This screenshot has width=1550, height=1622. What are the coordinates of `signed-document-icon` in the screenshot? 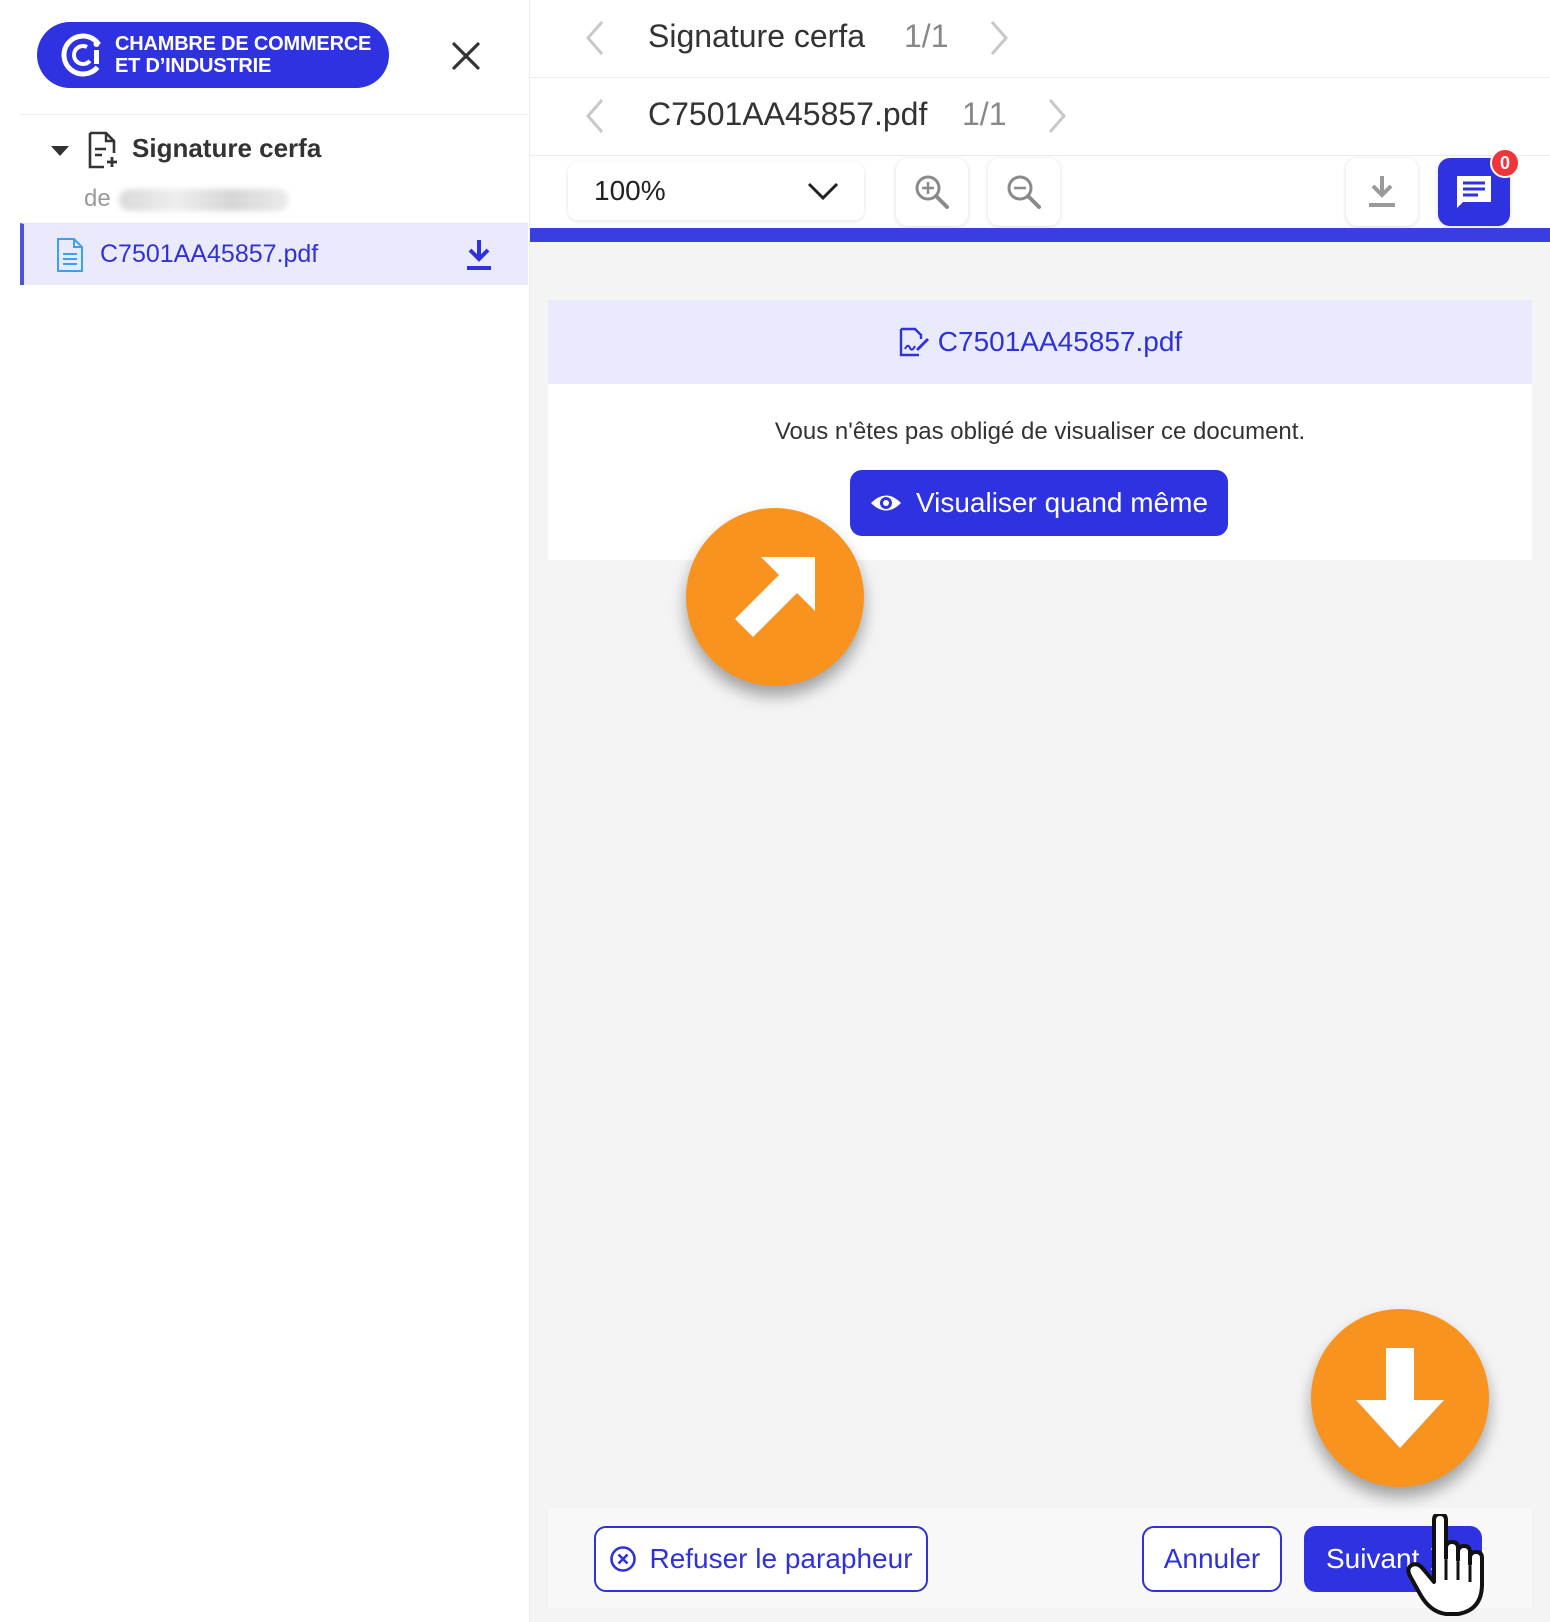 It's located at (914, 342).